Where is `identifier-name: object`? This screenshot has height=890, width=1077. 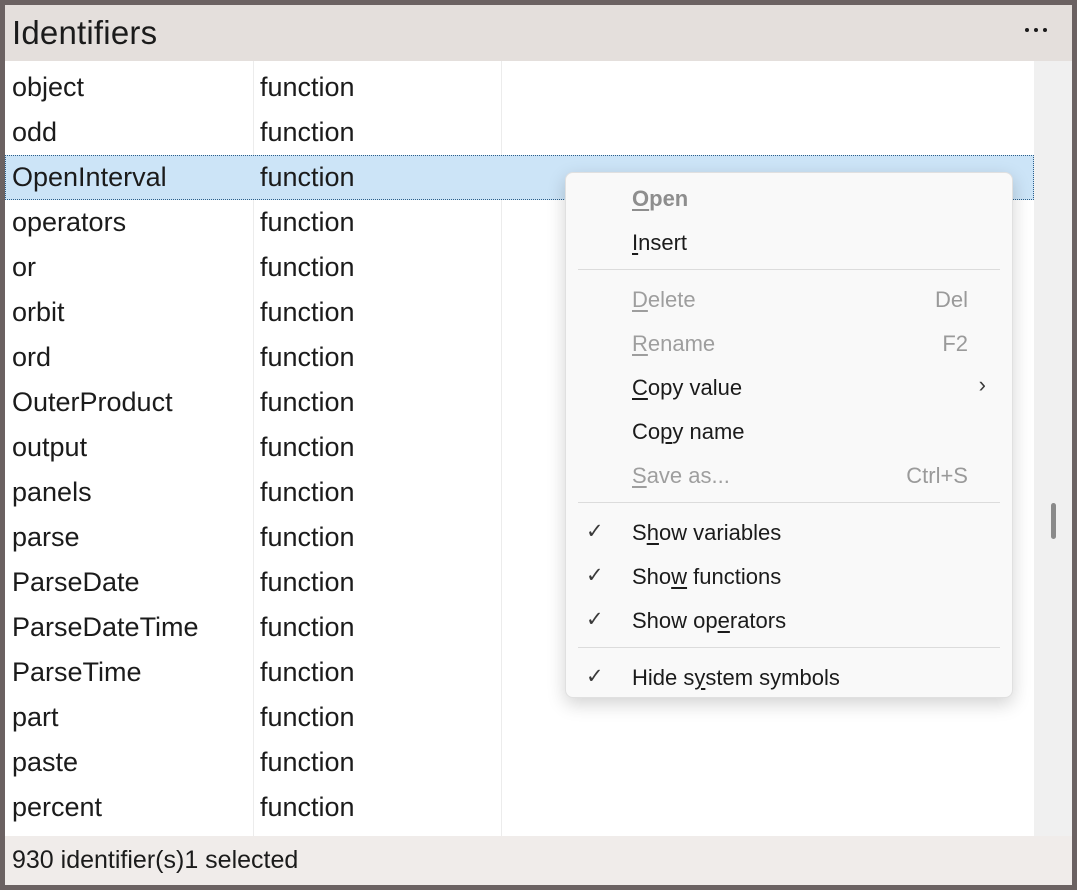 identifier-name: object is located at coordinates (48, 87).